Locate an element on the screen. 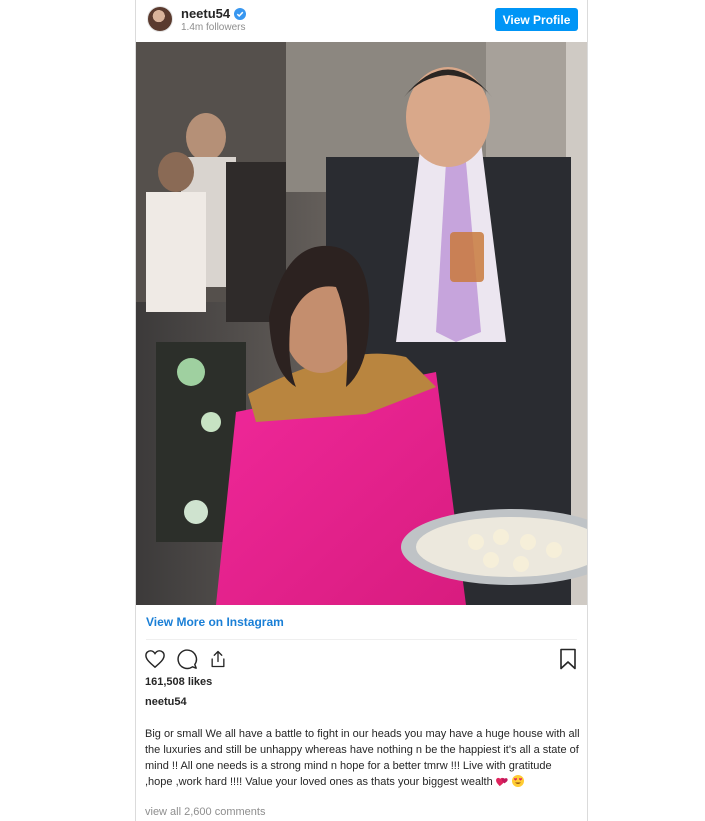 Image resolution: width=705 pixels, height=821 pixels. like-count: 161,508 likes is located at coordinates (178, 682).